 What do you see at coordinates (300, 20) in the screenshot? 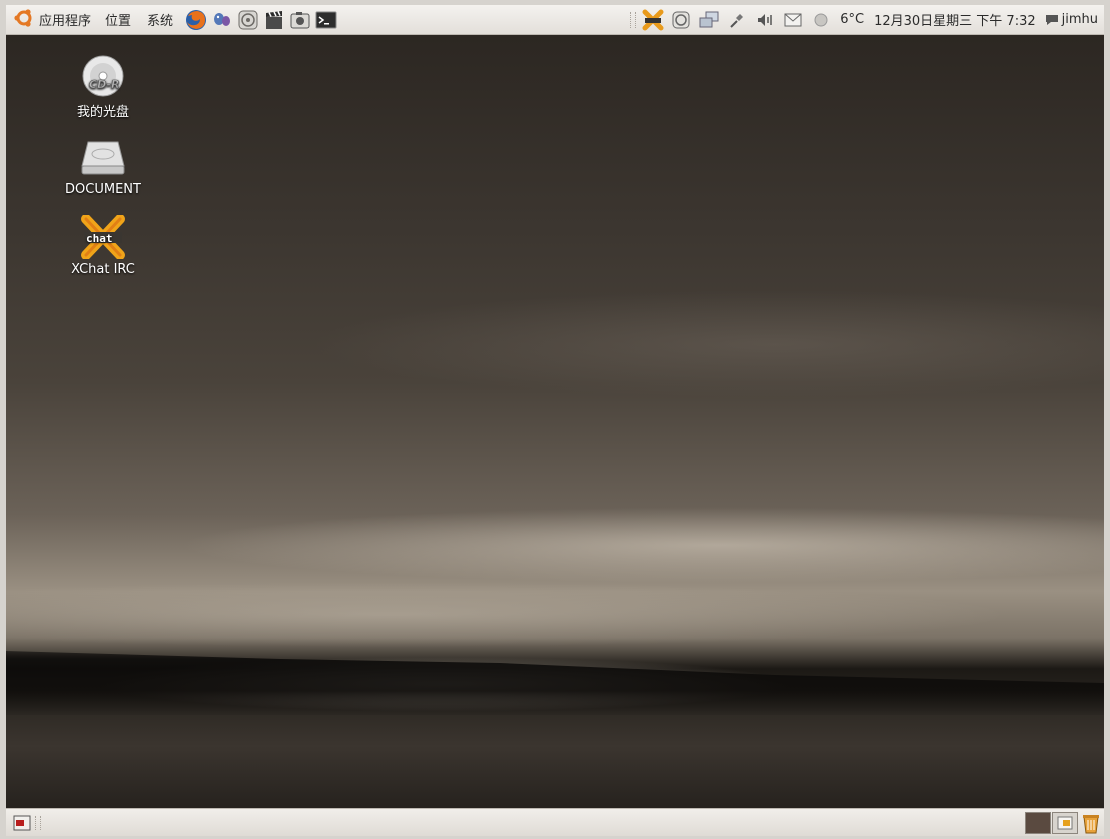
I see `screenshot-icon` at bounding box center [300, 20].